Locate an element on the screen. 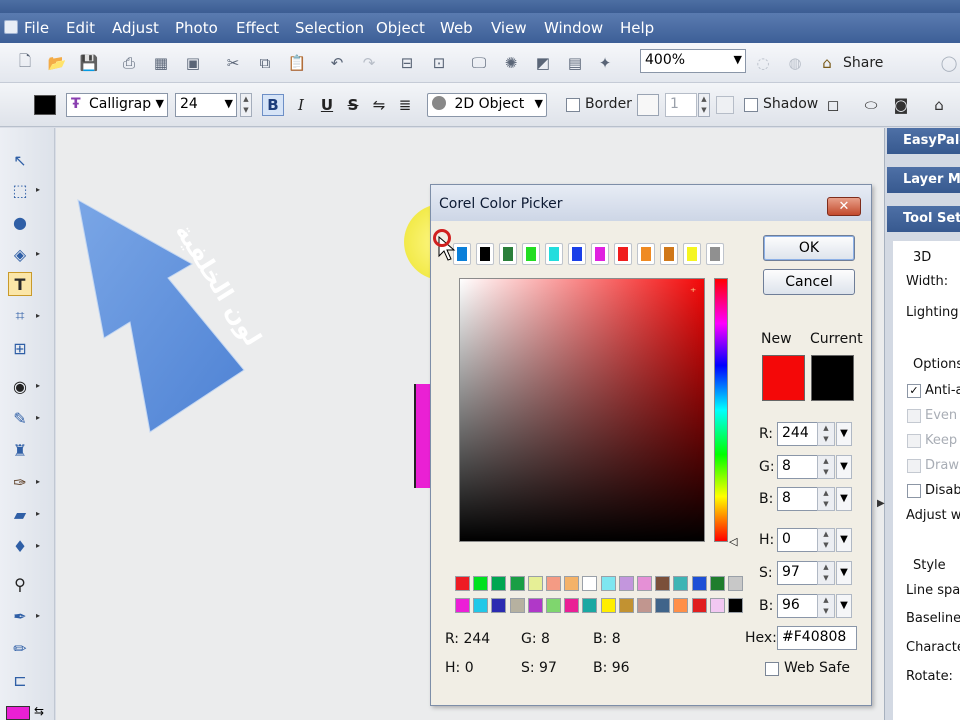  redo-icon: ↷ is located at coordinates (369, 63).